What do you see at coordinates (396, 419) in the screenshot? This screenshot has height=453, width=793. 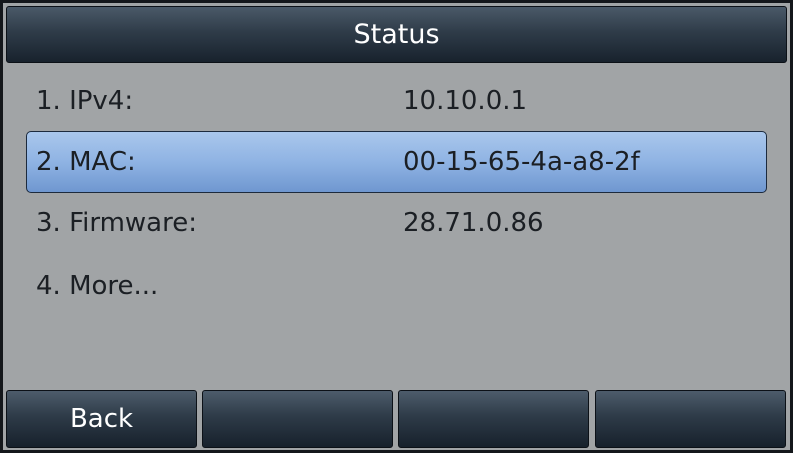 I see `softkey-bar: Back` at bounding box center [396, 419].